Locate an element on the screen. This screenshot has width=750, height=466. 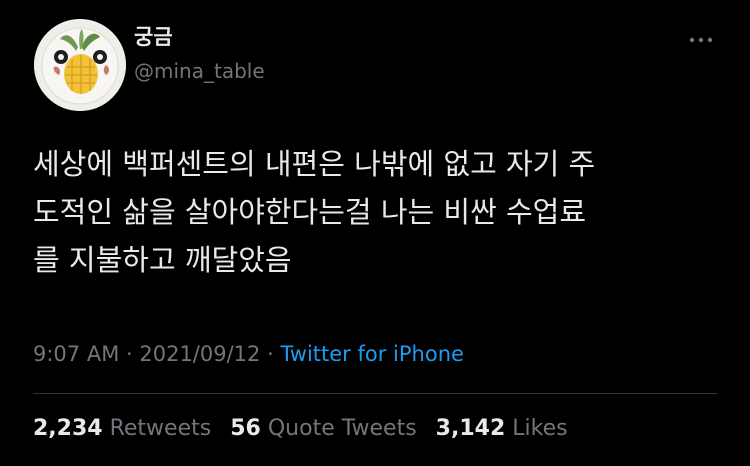
quote-tweets-stat: 56 Quote Tweets is located at coordinates (326, 428).